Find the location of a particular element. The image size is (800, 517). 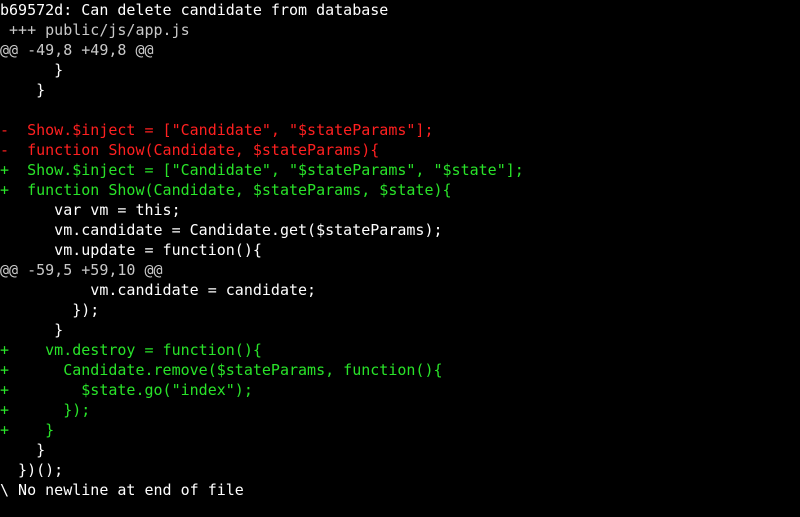

diff-added-line: + vm.destroy = function(){ is located at coordinates (131, 350).